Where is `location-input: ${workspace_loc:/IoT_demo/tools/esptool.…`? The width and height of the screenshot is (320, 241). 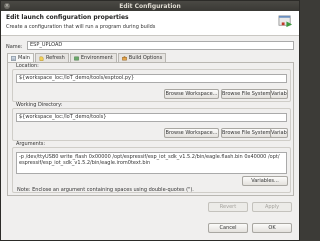 location-input: ${workspace_loc:/IoT_demo/tools/esptool.… is located at coordinates (151, 78).